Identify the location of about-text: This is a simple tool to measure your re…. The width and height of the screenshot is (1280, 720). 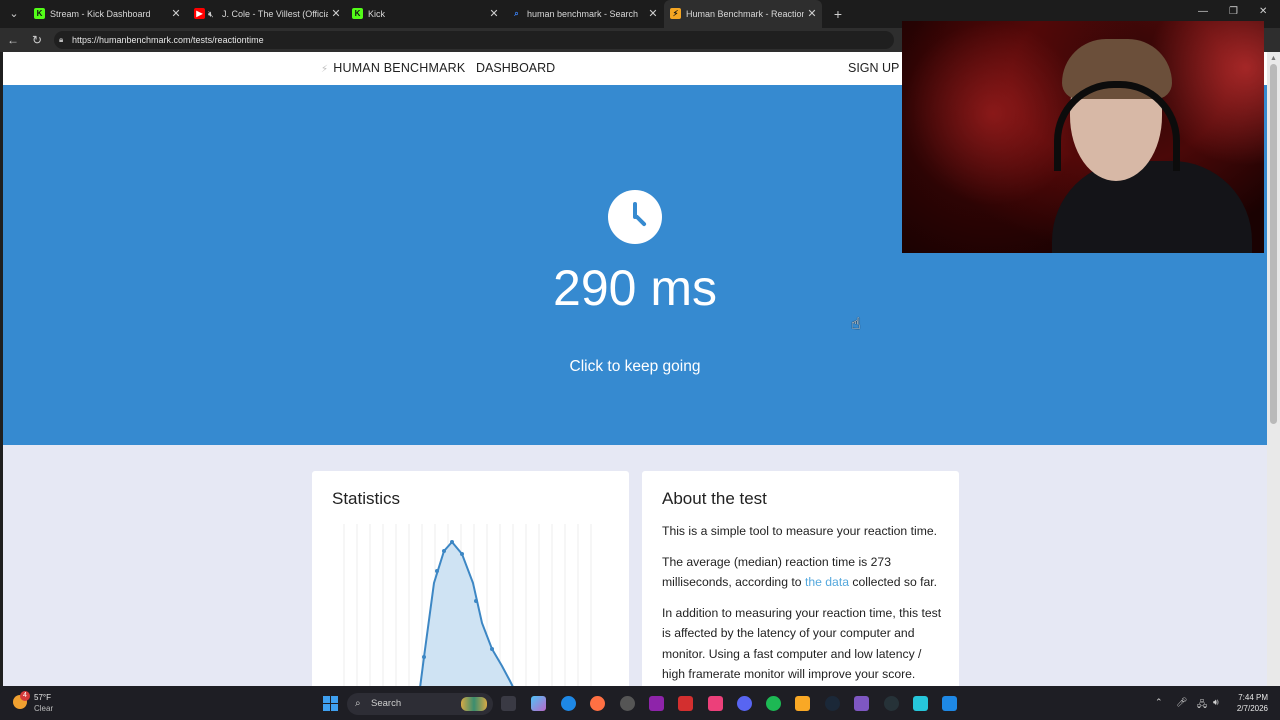
(802, 603).